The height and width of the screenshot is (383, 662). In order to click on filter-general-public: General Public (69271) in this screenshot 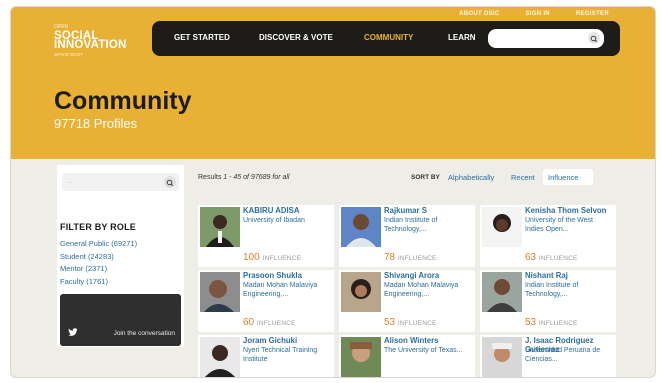, I will do `click(98, 244)`.